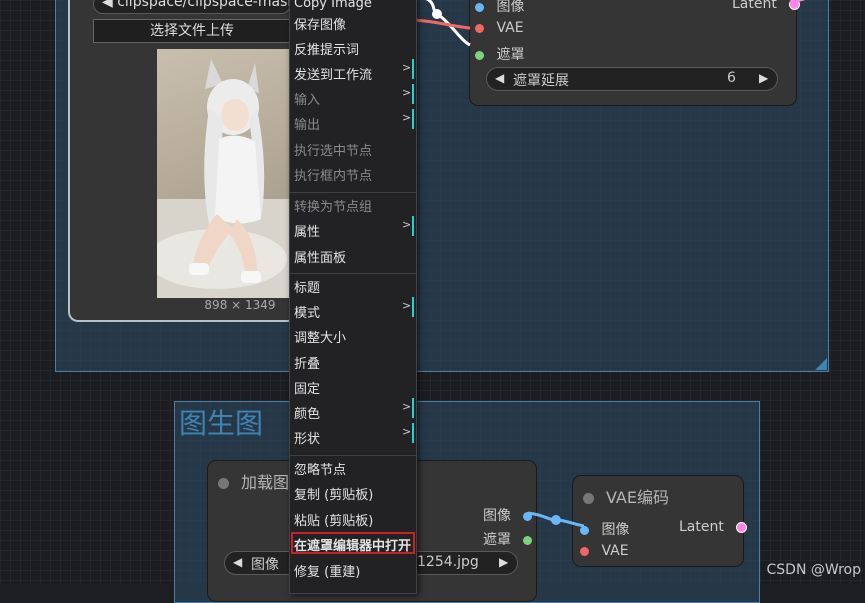 The image size is (865, 603). What do you see at coordinates (307, 125) in the screenshot?
I see `menu-item-6: 输出` at bounding box center [307, 125].